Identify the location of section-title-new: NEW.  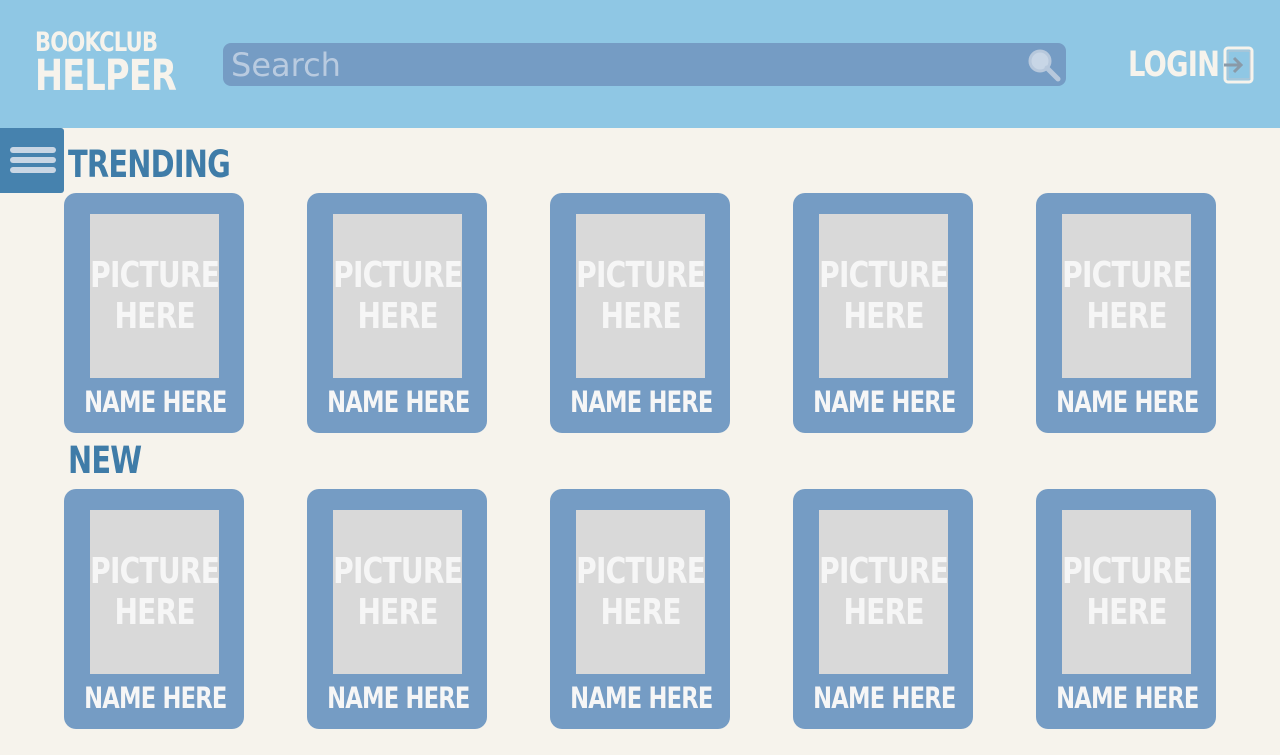
(105, 460).